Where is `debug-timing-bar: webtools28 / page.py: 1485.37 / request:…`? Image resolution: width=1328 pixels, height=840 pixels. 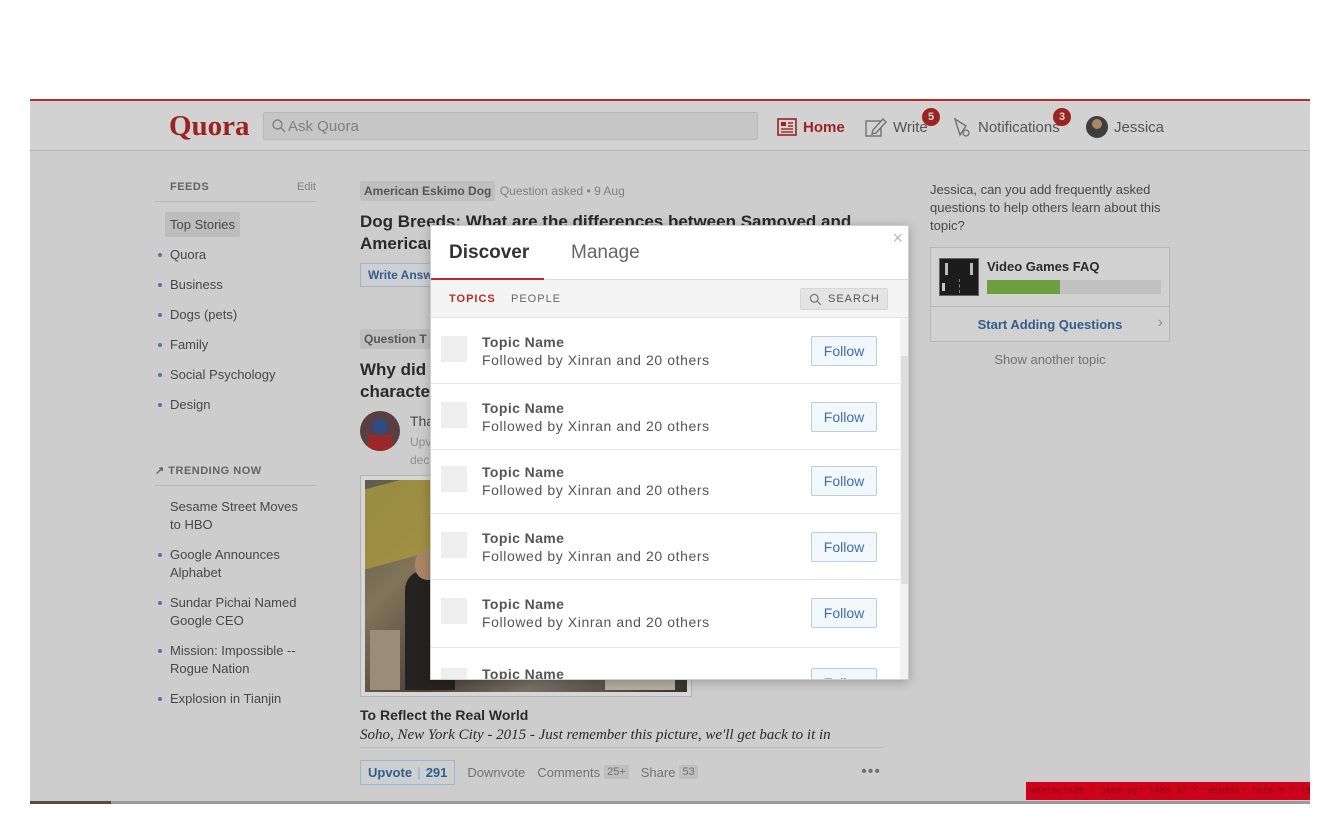
debug-timing-bar: webtools28 / page.py: 1485.37 / request:… is located at coordinates (1168, 791).